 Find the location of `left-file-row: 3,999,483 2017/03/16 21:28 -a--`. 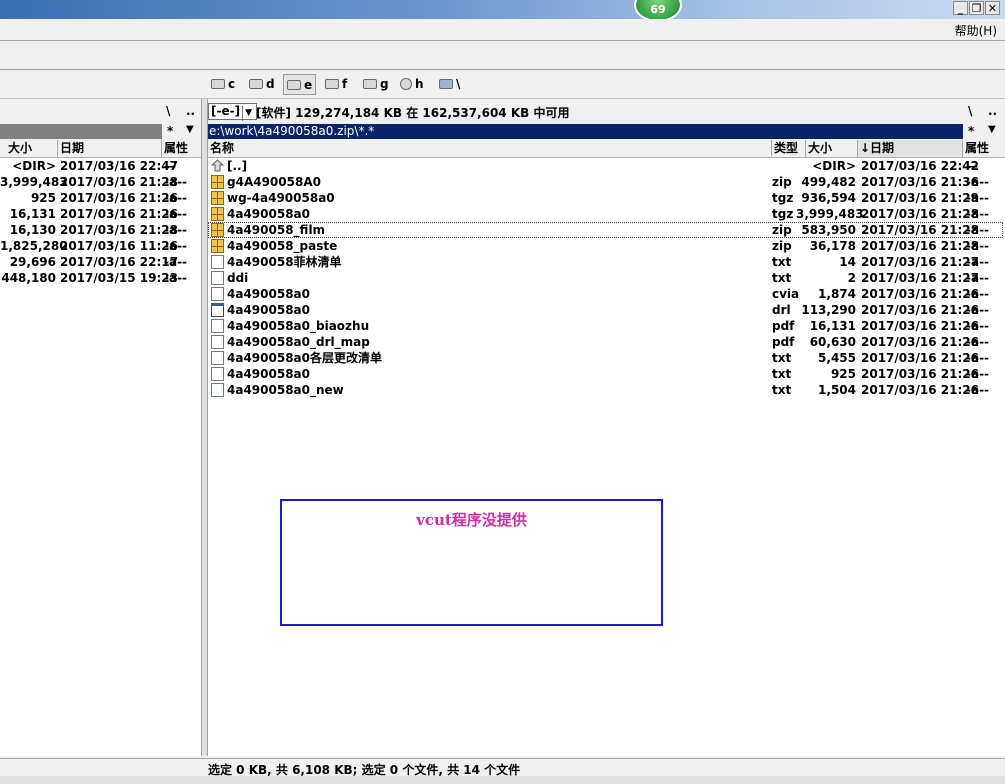

left-file-row: 3,999,483 2017/03/16 21:28 -a-- is located at coordinates (100, 182).